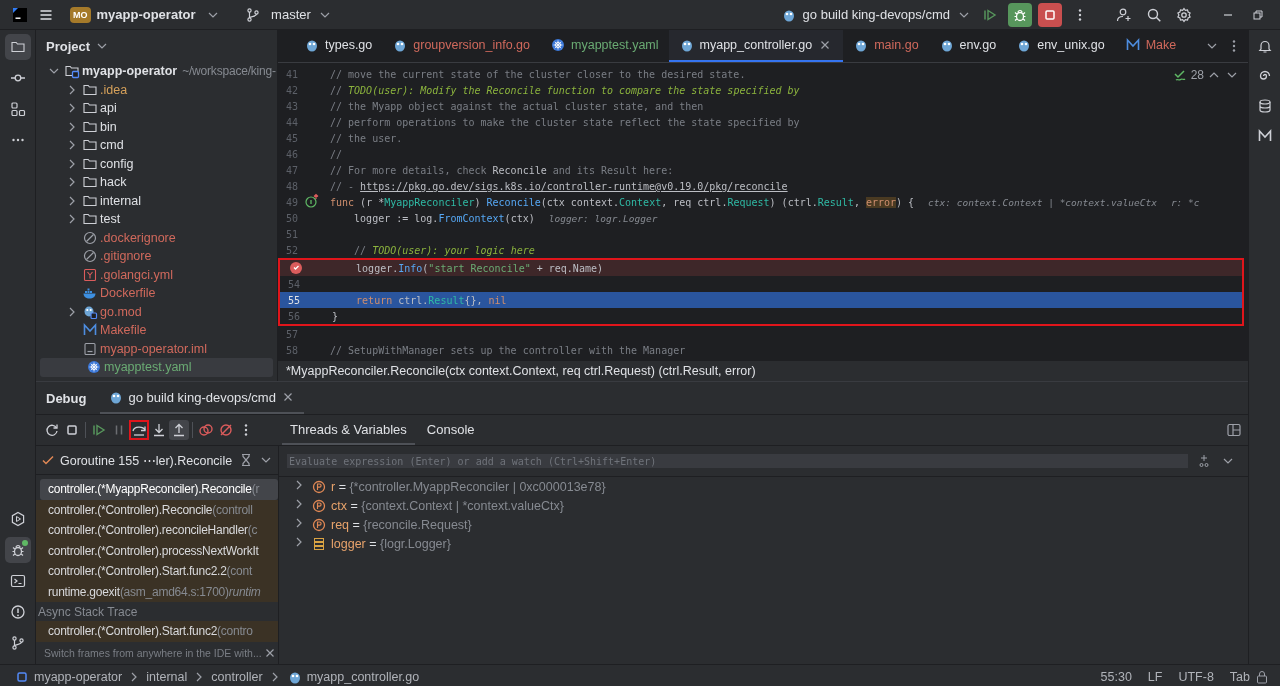 The image size is (1280, 686). I want to click on project-selector: MO myapp-operator, so click(135, 14).